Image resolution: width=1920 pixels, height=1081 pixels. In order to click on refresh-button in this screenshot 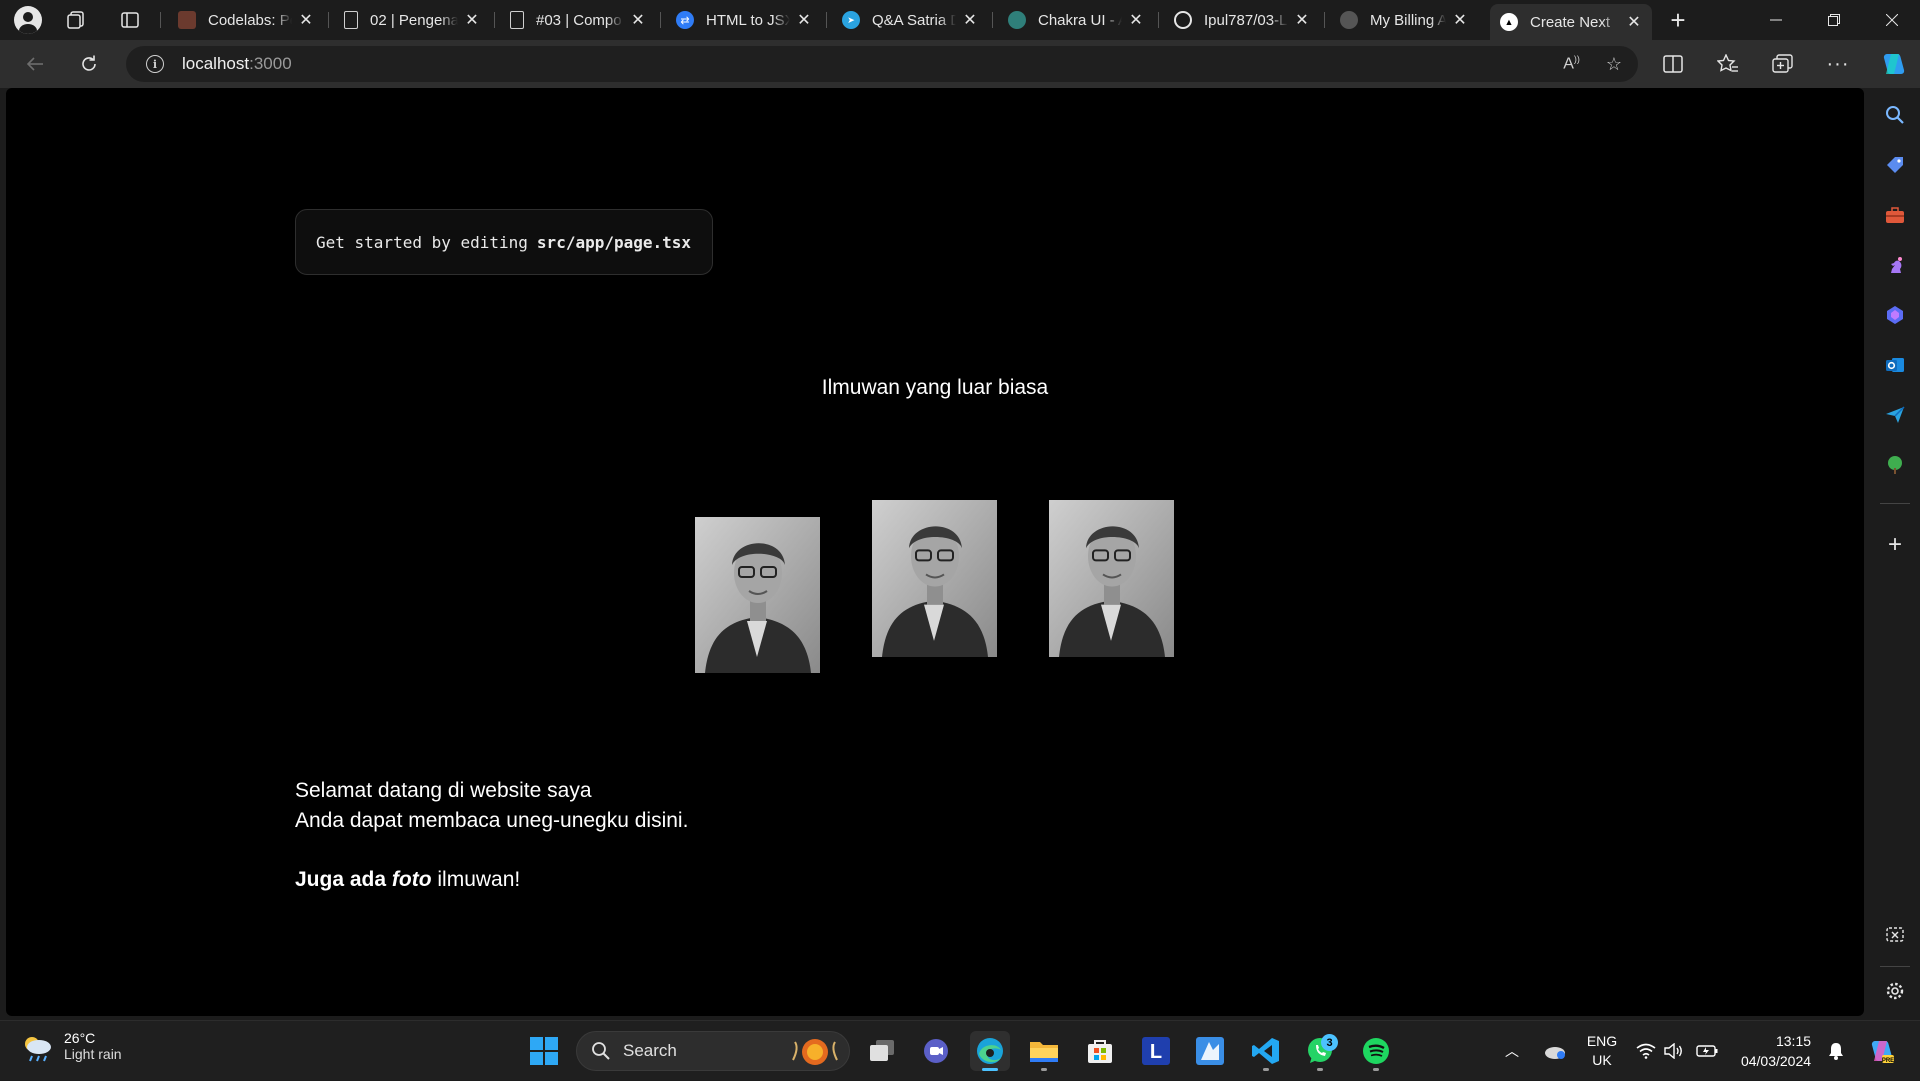, I will do `click(89, 64)`.